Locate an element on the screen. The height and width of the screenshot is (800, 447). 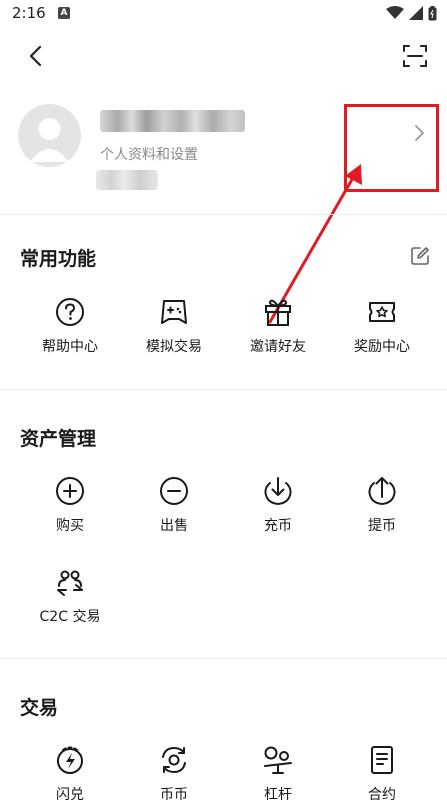
annotation-highlight-box is located at coordinates (391, 148).